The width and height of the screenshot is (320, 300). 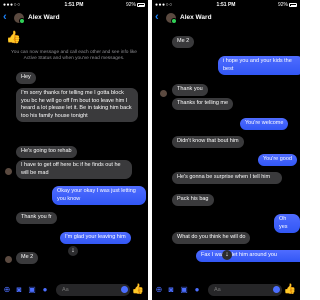 I want to click on message-incoming: He's gonna be surprise when I tell him, so click(x=227, y=178).